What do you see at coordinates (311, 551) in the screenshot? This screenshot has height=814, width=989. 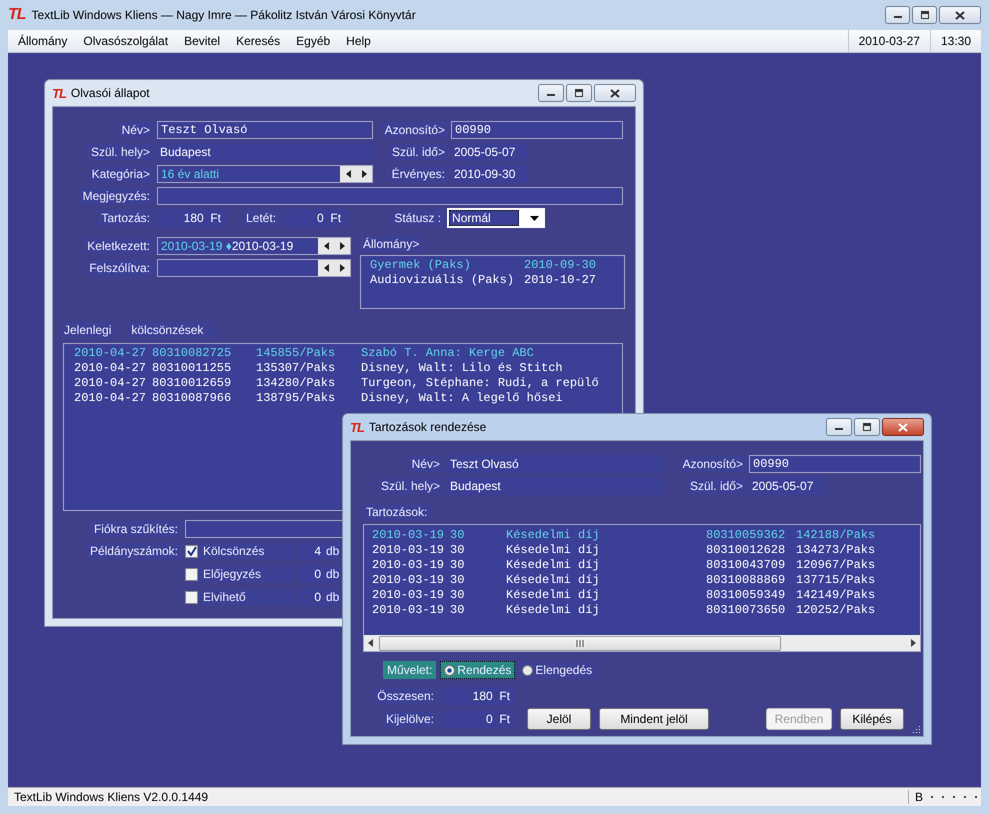 I see `count-value: 4` at bounding box center [311, 551].